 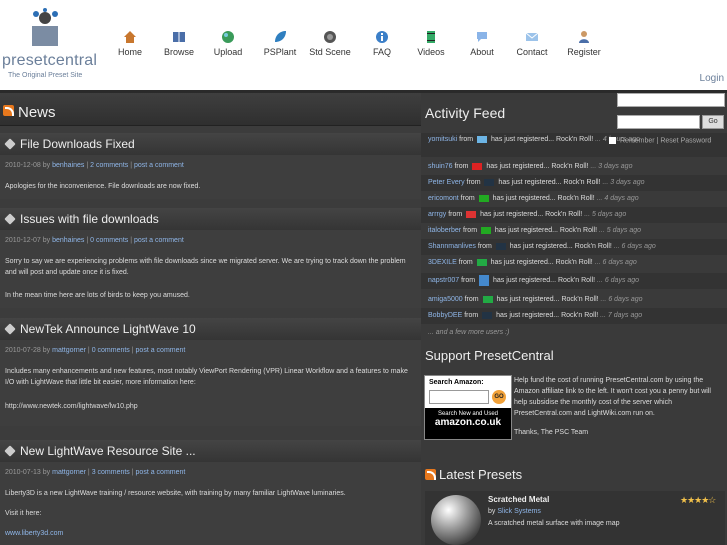 What do you see at coordinates (685, 140) in the screenshot?
I see `reset-password-link: Reset Password` at bounding box center [685, 140].